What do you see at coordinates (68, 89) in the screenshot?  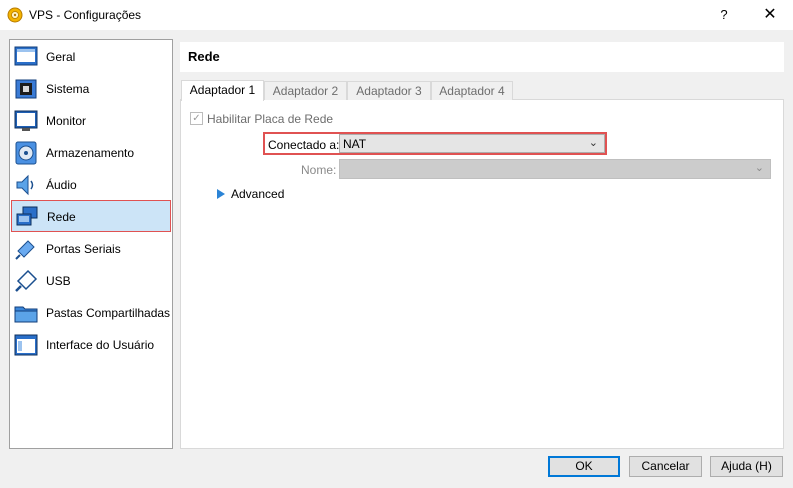 I see `sidebar-item-label: Sistema` at bounding box center [68, 89].